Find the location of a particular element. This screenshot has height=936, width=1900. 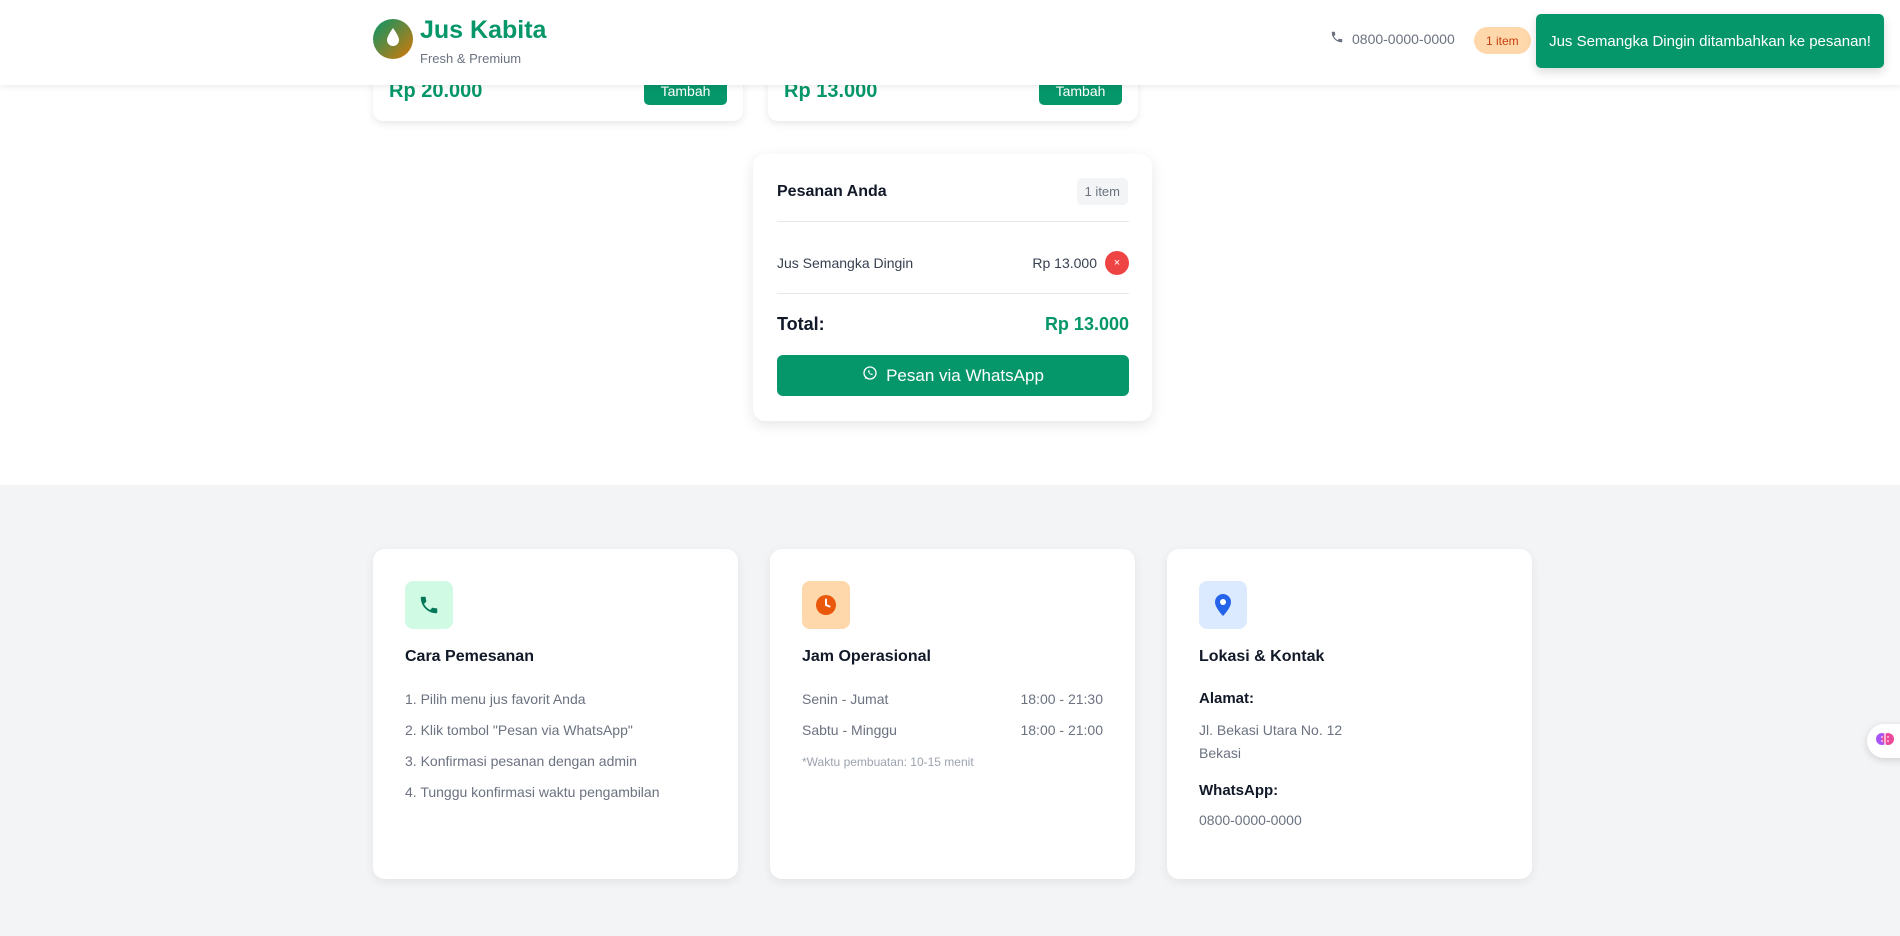

order-step: 2. Klik tombol "Pesan via WhatsApp" is located at coordinates (519, 730).